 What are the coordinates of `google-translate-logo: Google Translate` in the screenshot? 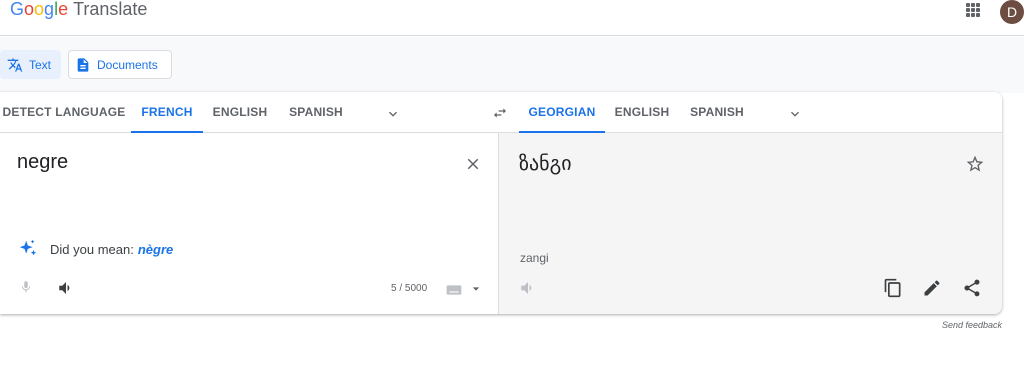 It's located at (78, 10).